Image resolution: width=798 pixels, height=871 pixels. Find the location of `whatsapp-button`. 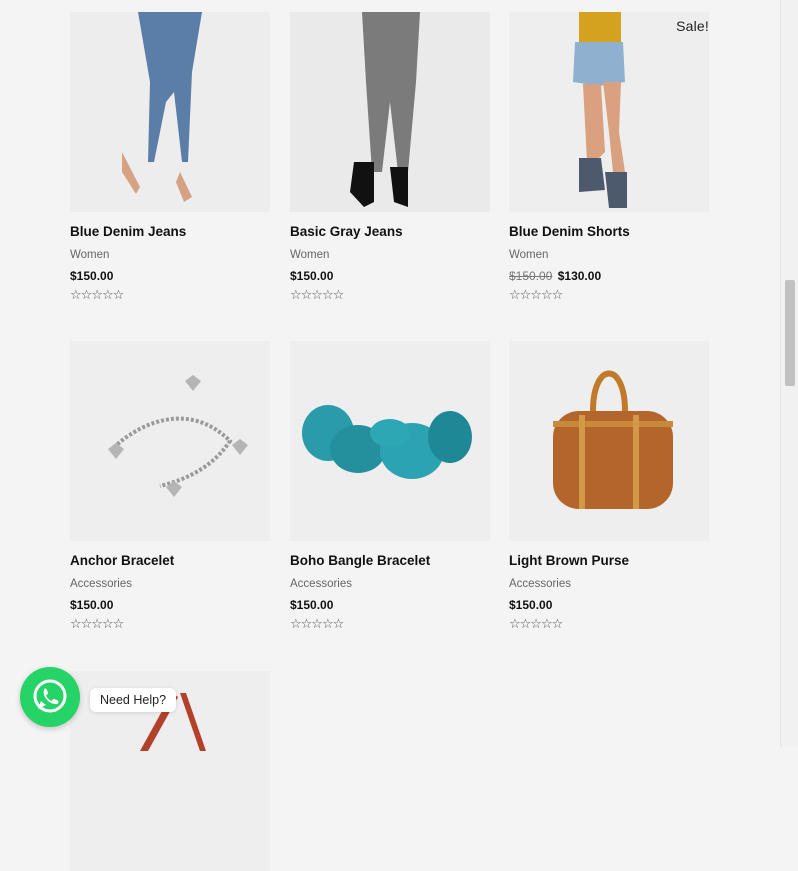

whatsapp-button is located at coordinates (50, 697).